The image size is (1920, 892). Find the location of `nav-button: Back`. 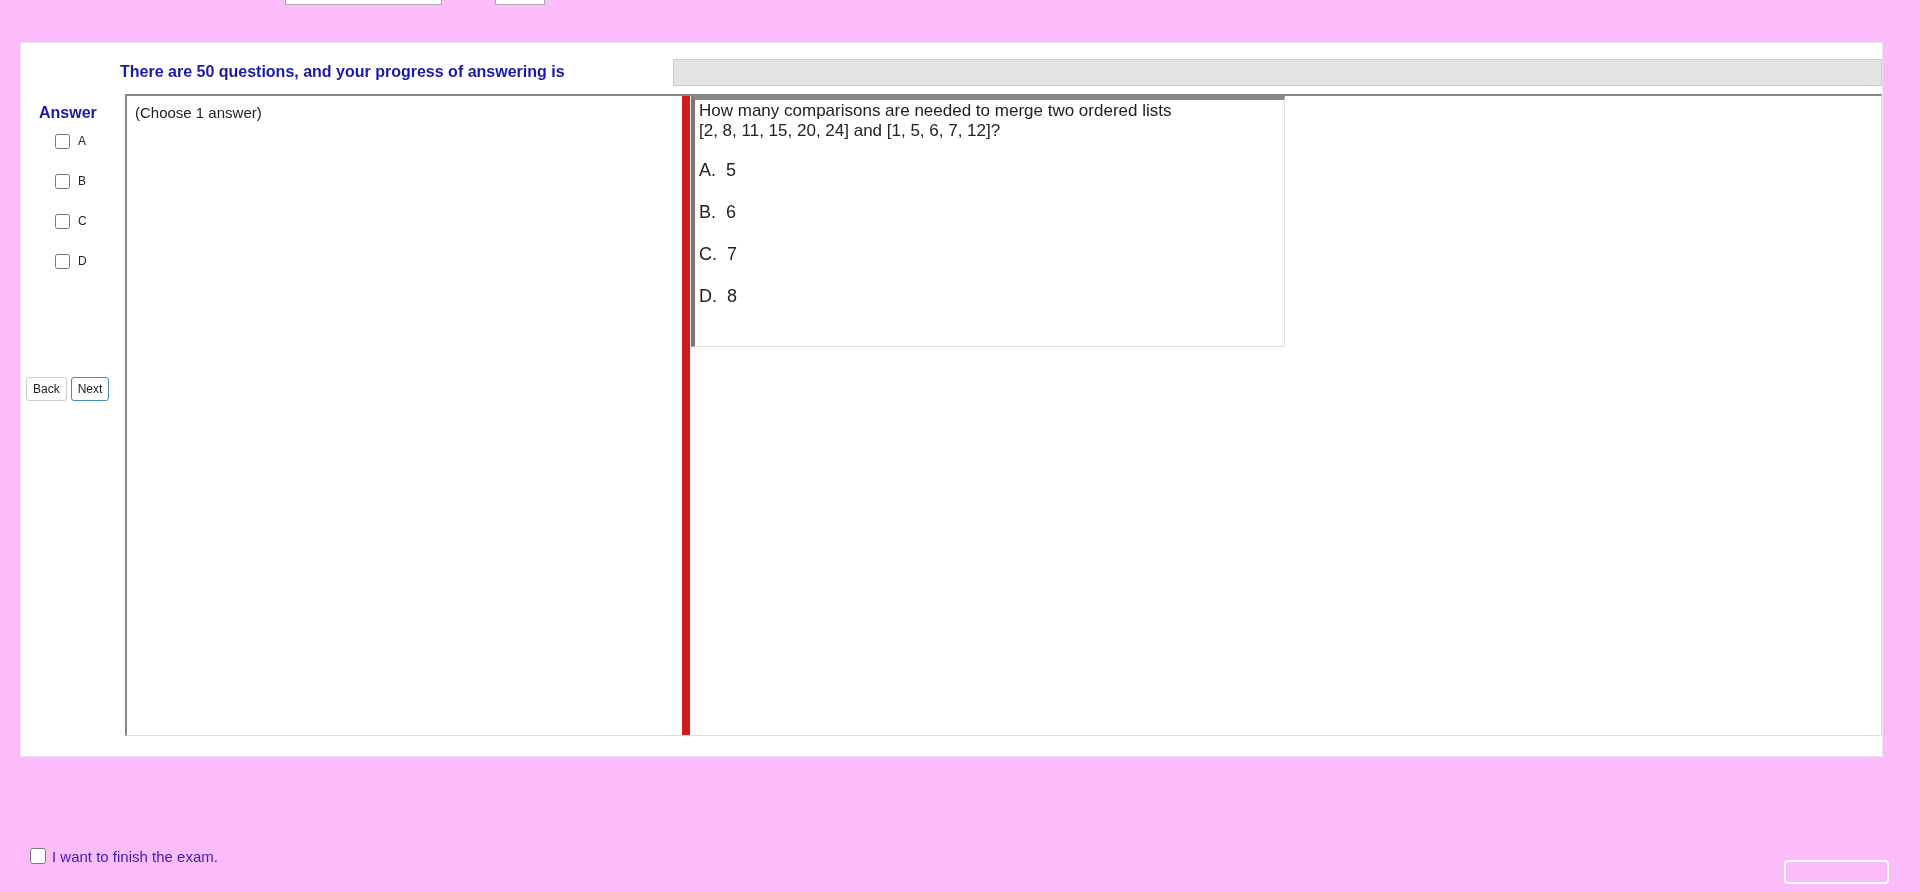

nav-button: Back is located at coordinates (46, 389).